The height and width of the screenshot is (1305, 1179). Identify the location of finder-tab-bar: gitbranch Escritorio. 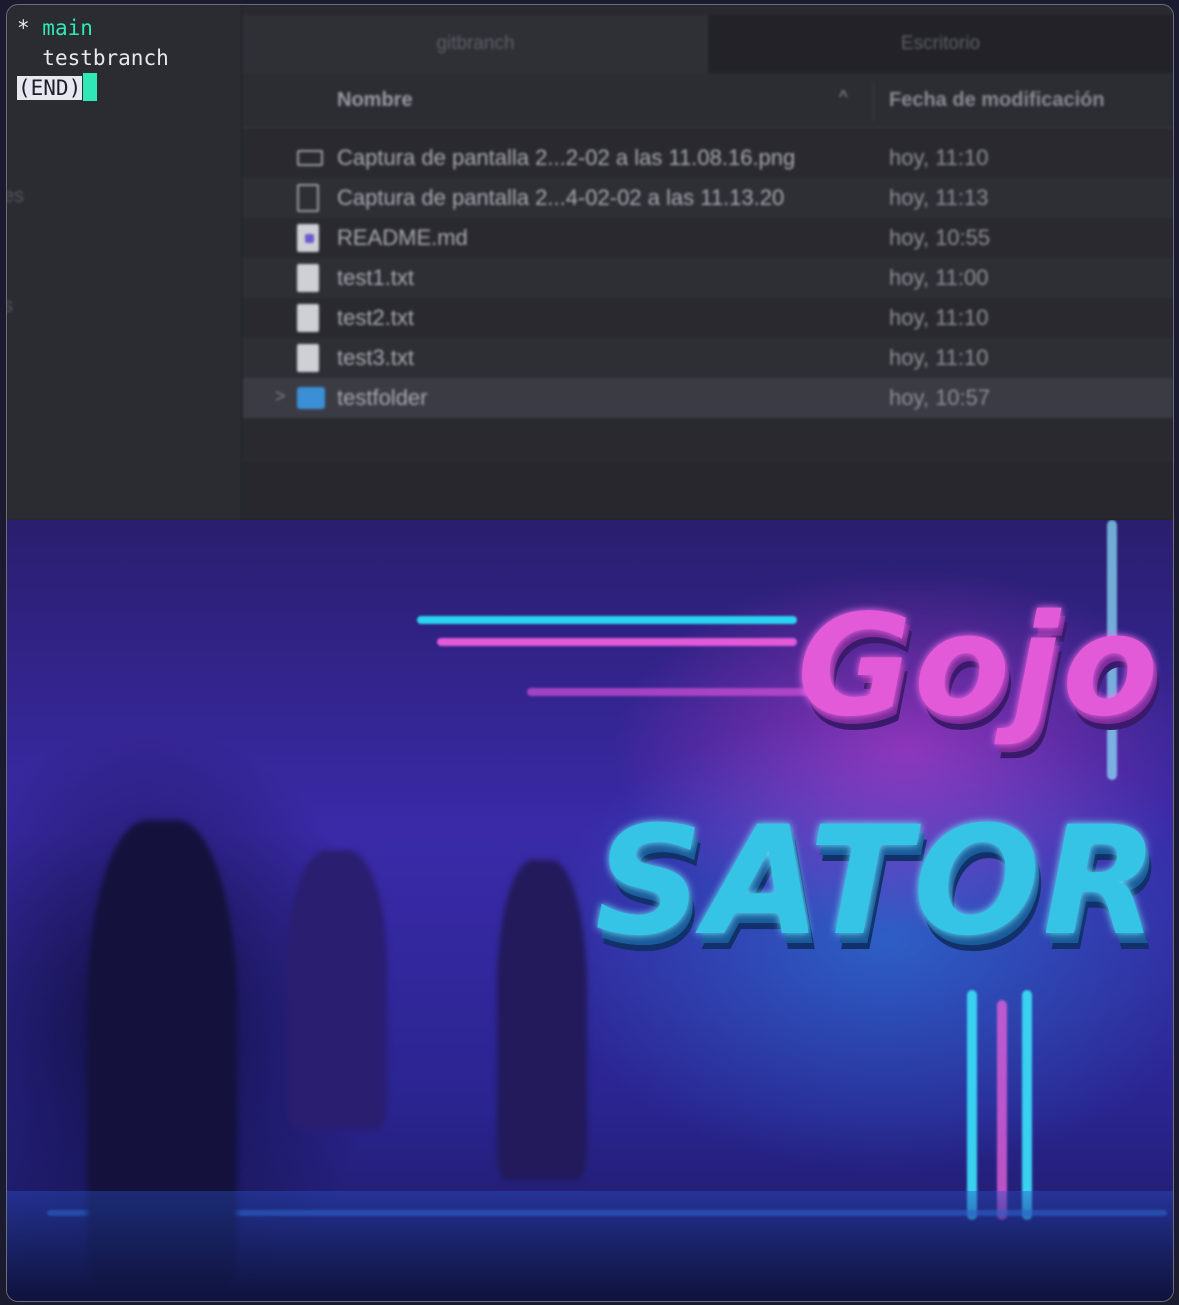
(708, 44).